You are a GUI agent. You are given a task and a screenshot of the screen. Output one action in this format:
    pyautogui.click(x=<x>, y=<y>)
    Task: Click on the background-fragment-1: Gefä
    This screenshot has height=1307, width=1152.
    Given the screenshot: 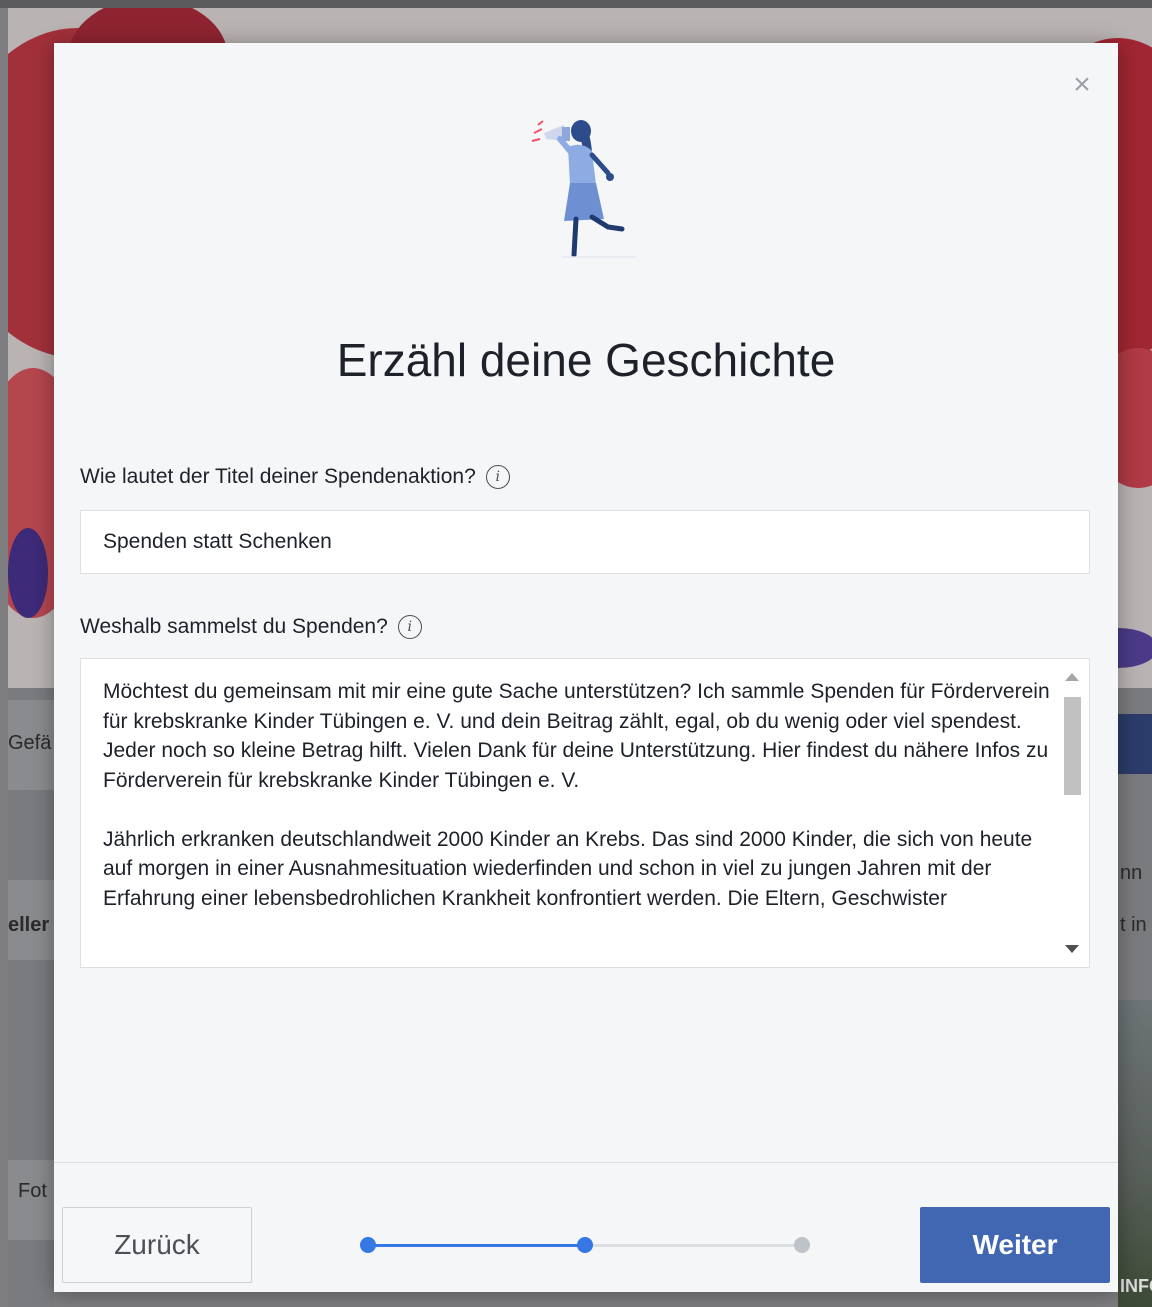 What is the action you would take?
    pyautogui.click(x=30, y=743)
    